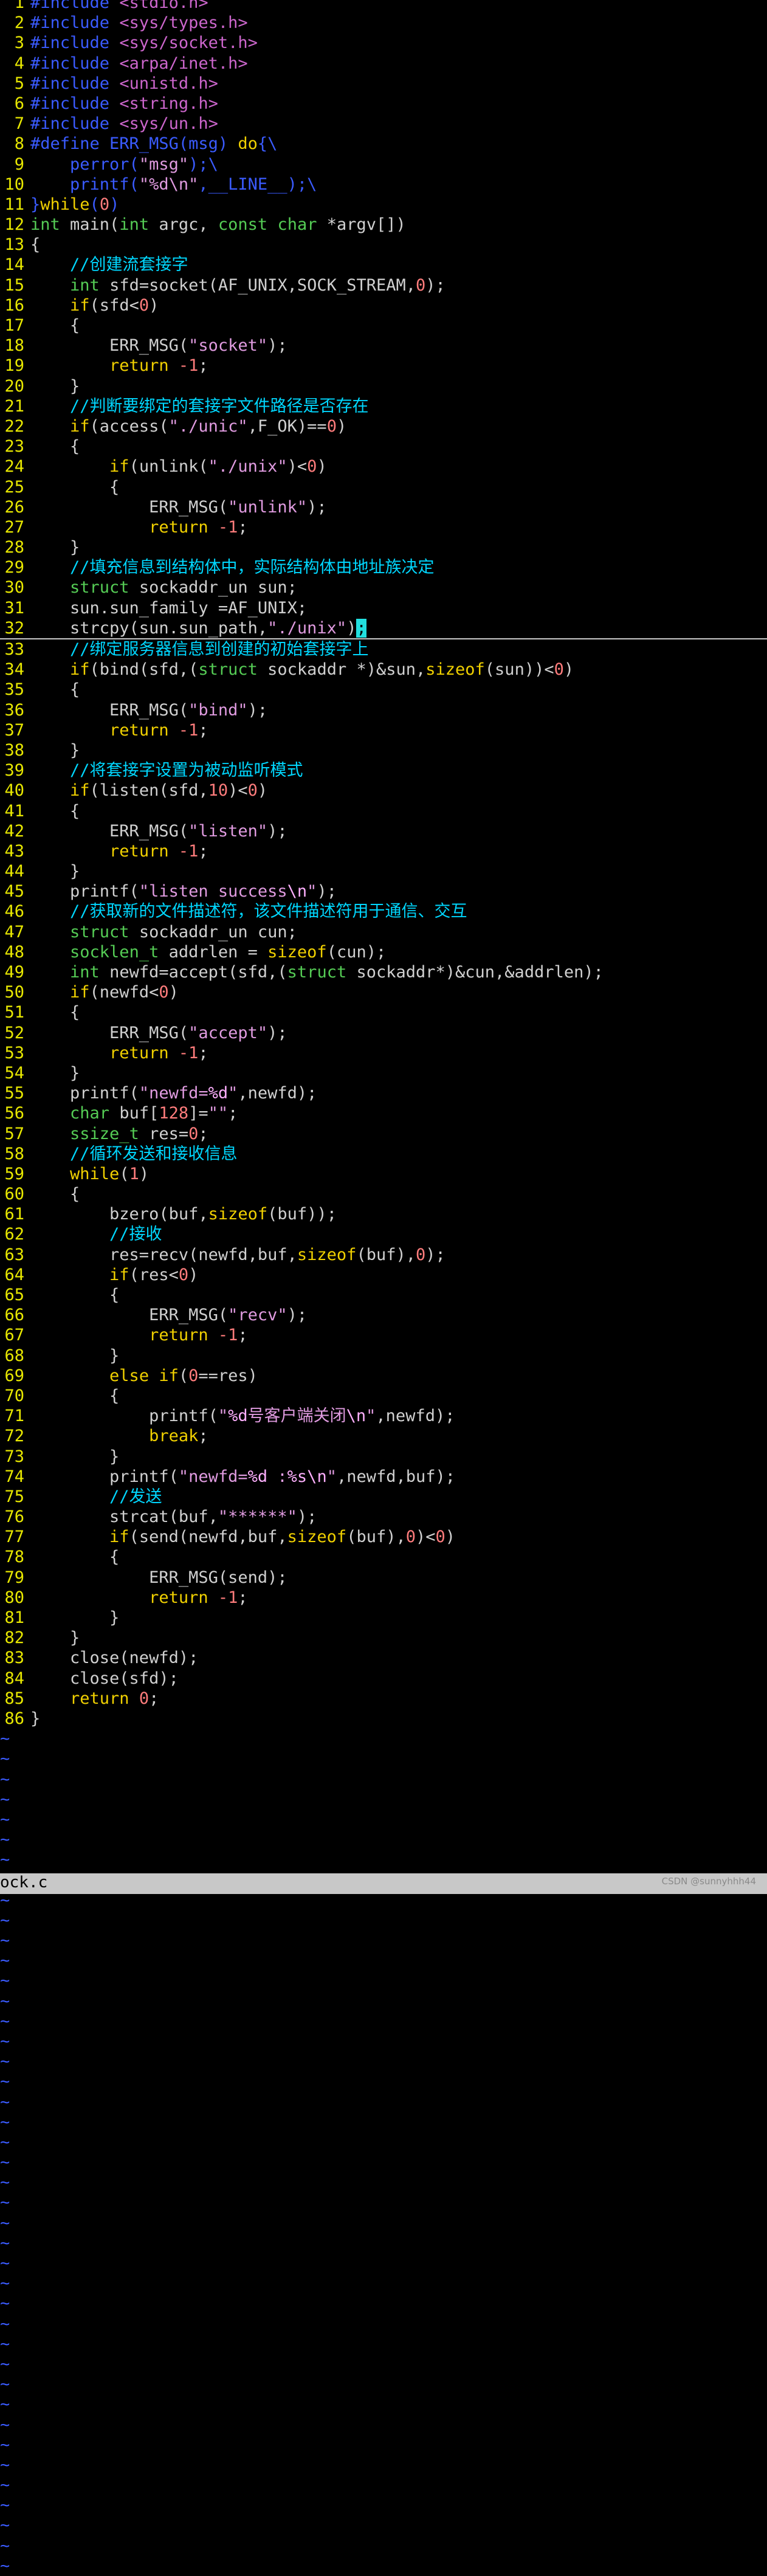 The image size is (767, 2576). I want to click on code-token: (, so click(124, 1173).